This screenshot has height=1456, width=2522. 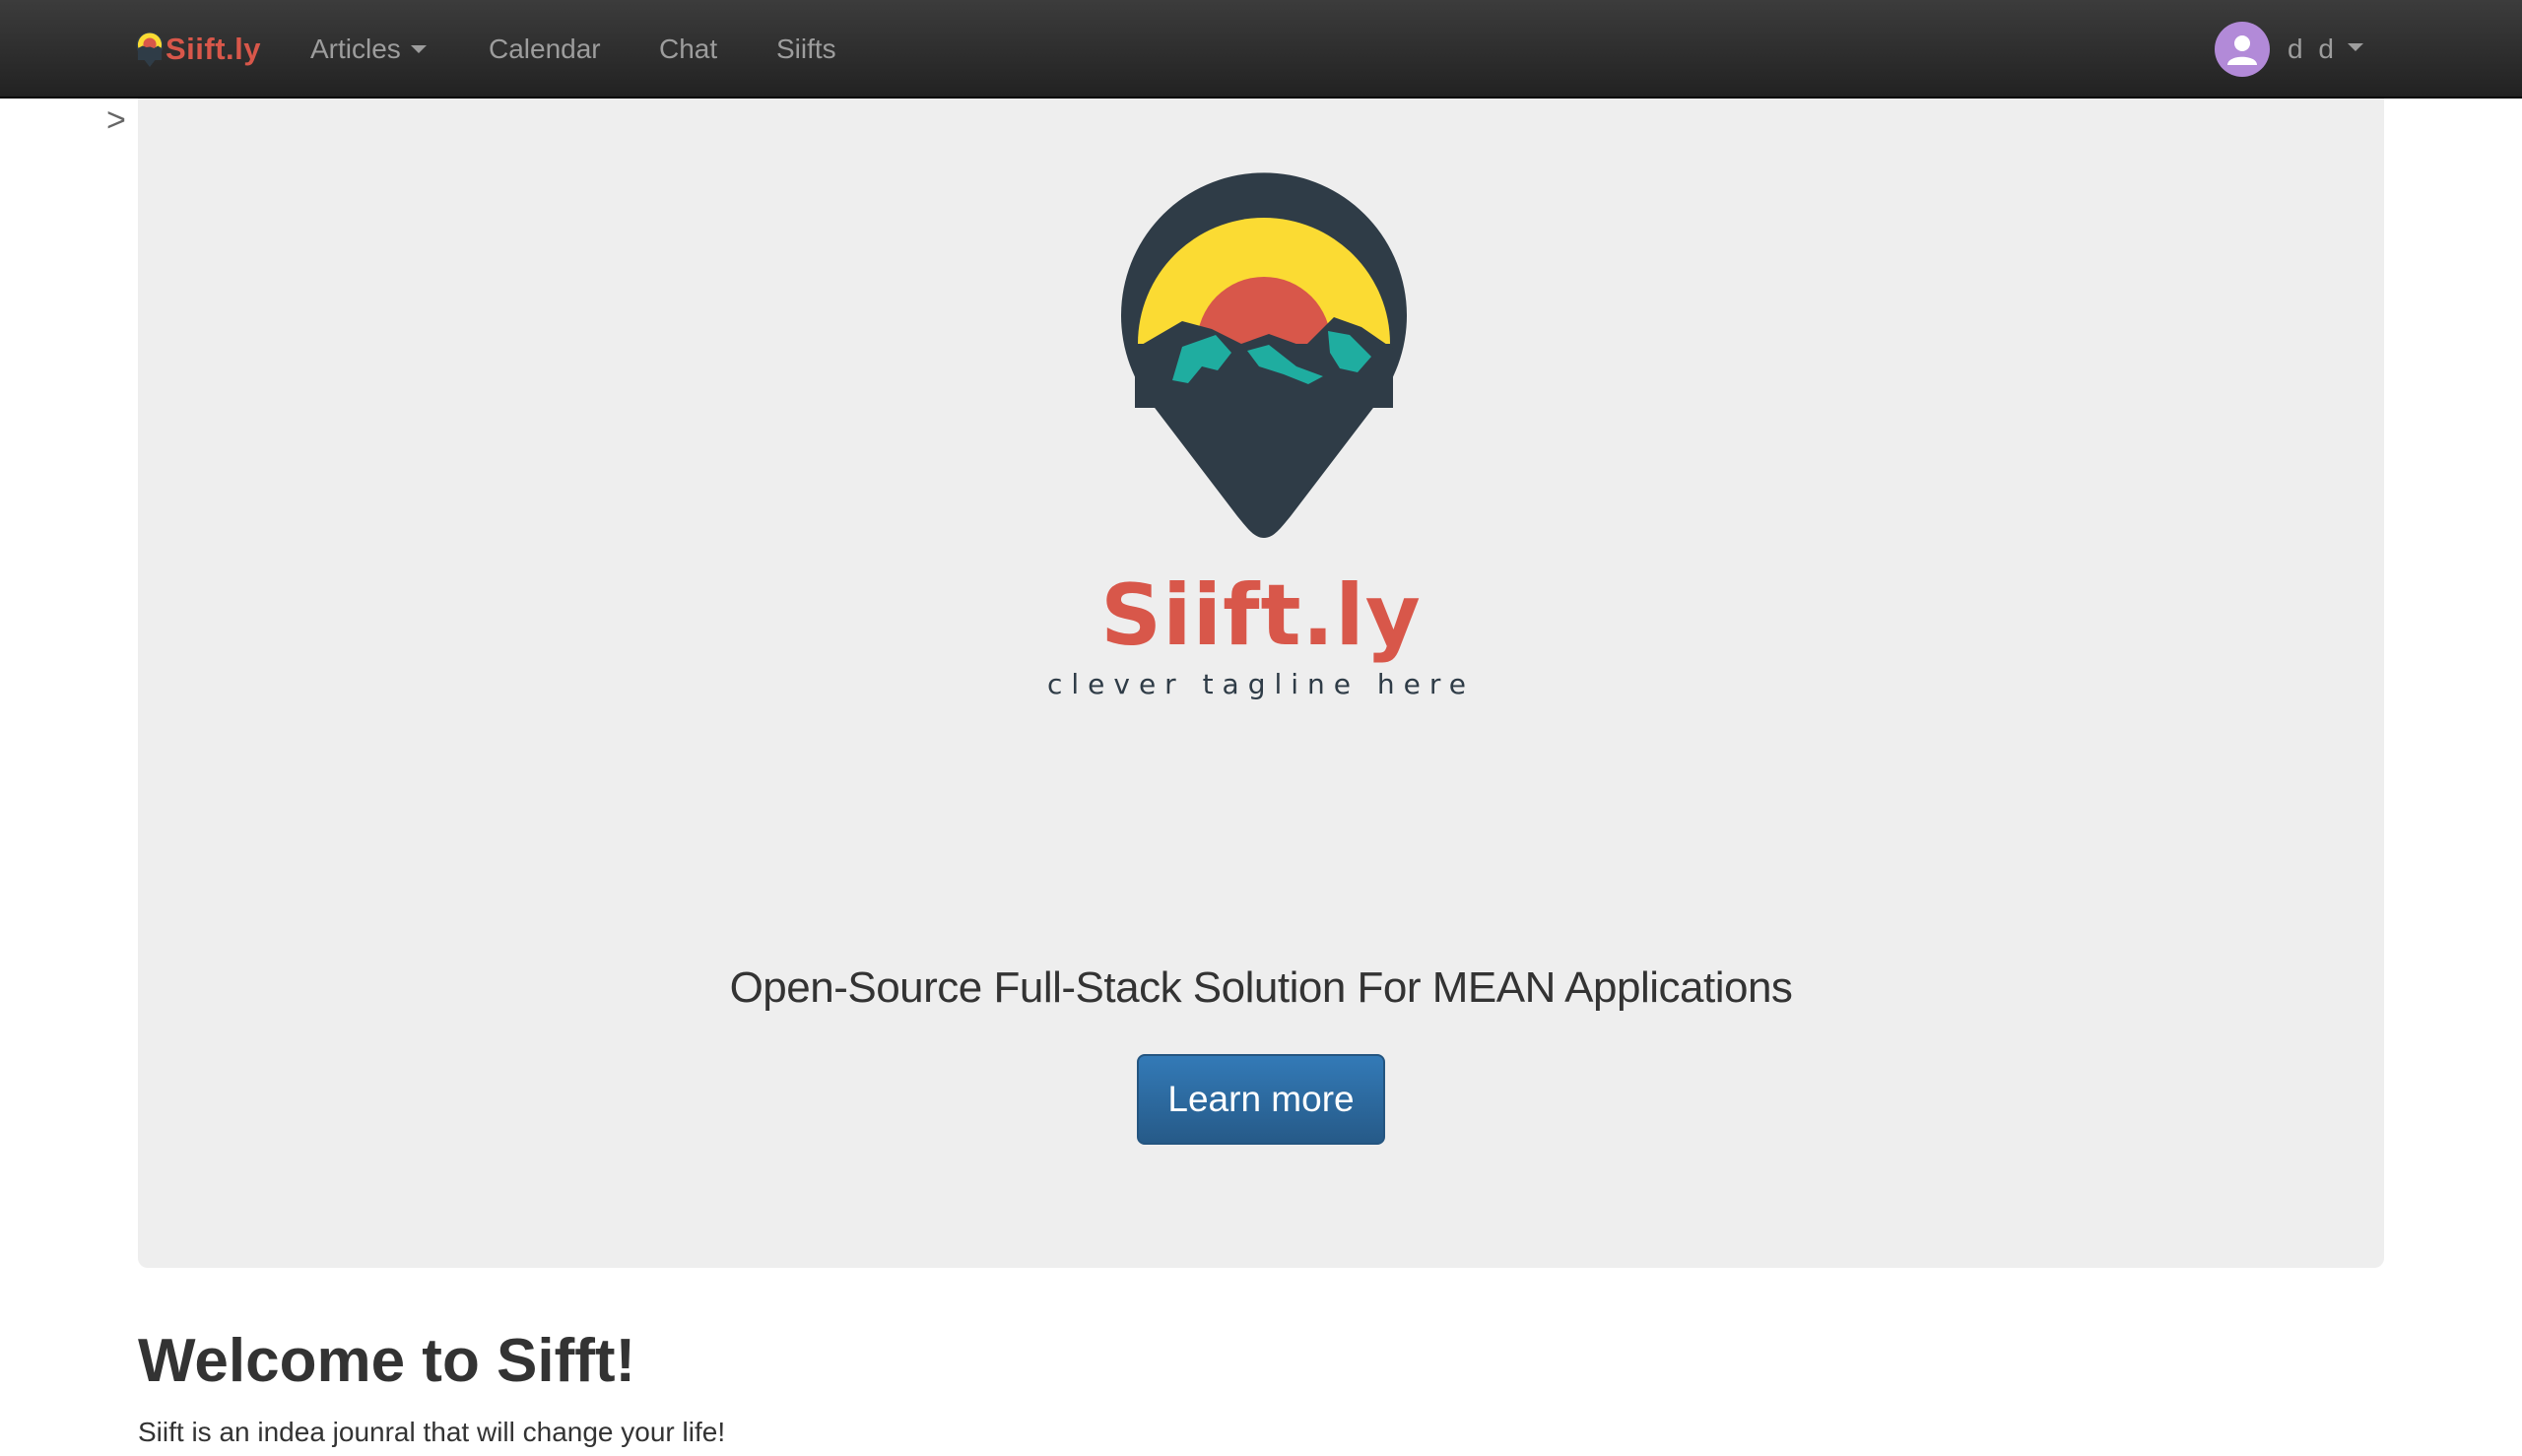 I want to click on logo-name-text: Siift.ly, so click(x=1261, y=615).